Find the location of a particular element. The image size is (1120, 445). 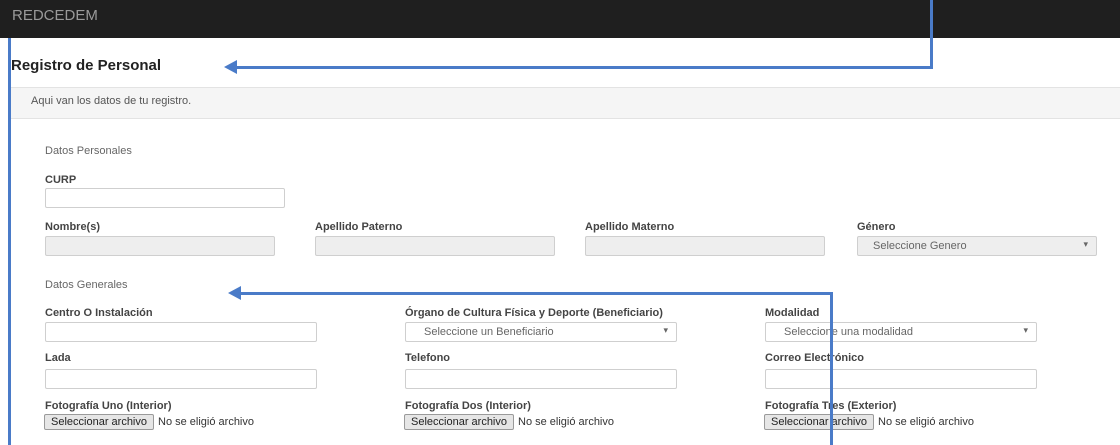

lada-label: Lada is located at coordinates (58, 358).